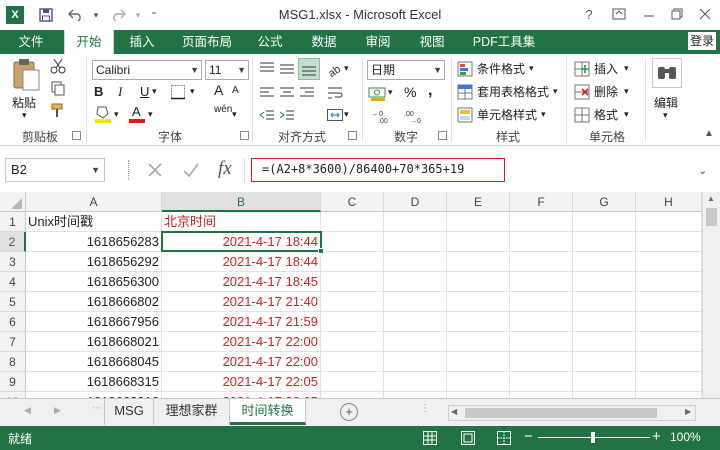  What do you see at coordinates (335, 94) in the screenshot?
I see `wrap-text-icon` at bounding box center [335, 94].